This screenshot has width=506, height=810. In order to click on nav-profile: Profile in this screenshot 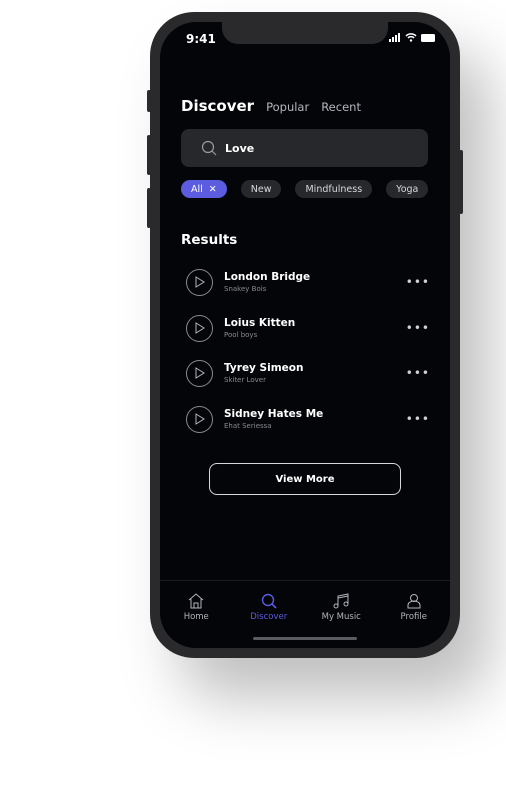, I will do `click(414, 620)`.